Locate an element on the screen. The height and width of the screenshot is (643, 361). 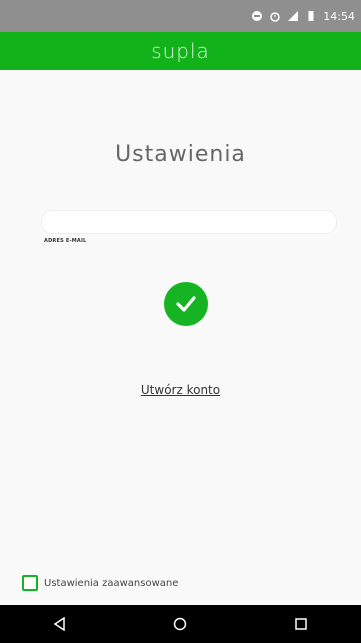
status-time: 14:54 is located at coordinates (339, 16).